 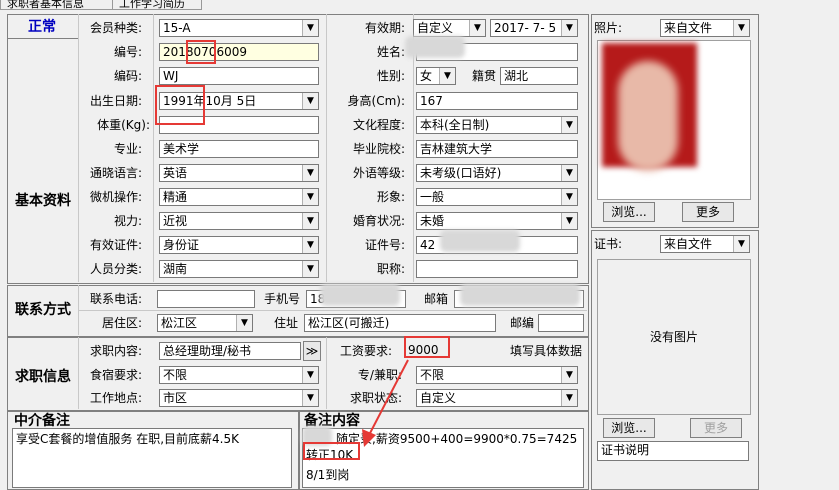 I want to click on parttime-value: 不限, so click(x=432, y=375).